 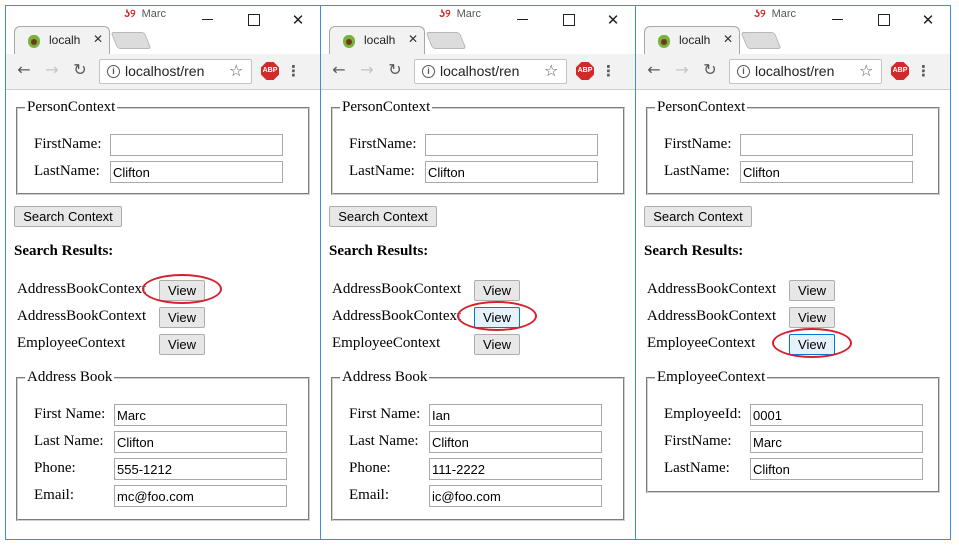 I want to click on detail-label: Last Name:, so click(x=69, y=441).